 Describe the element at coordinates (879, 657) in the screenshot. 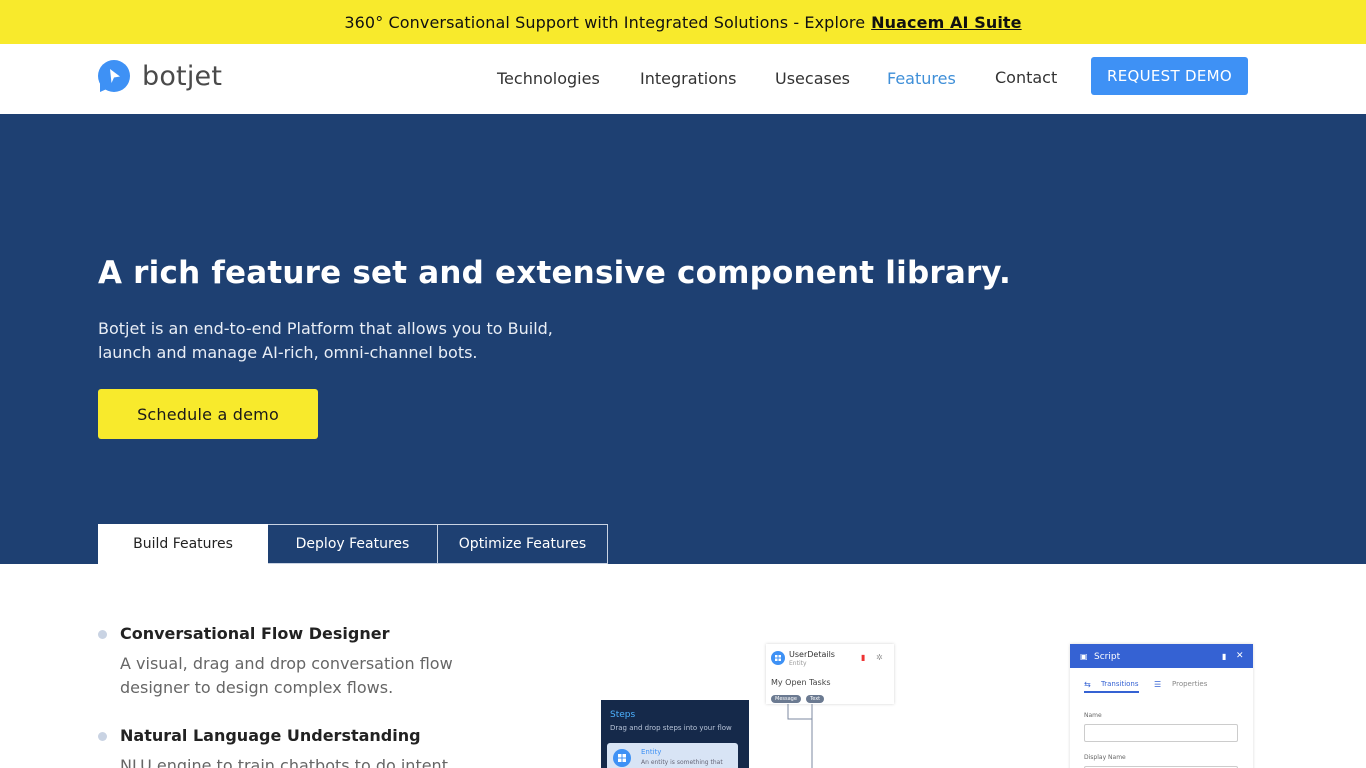

I see `gear-icon: ✲` at that location.